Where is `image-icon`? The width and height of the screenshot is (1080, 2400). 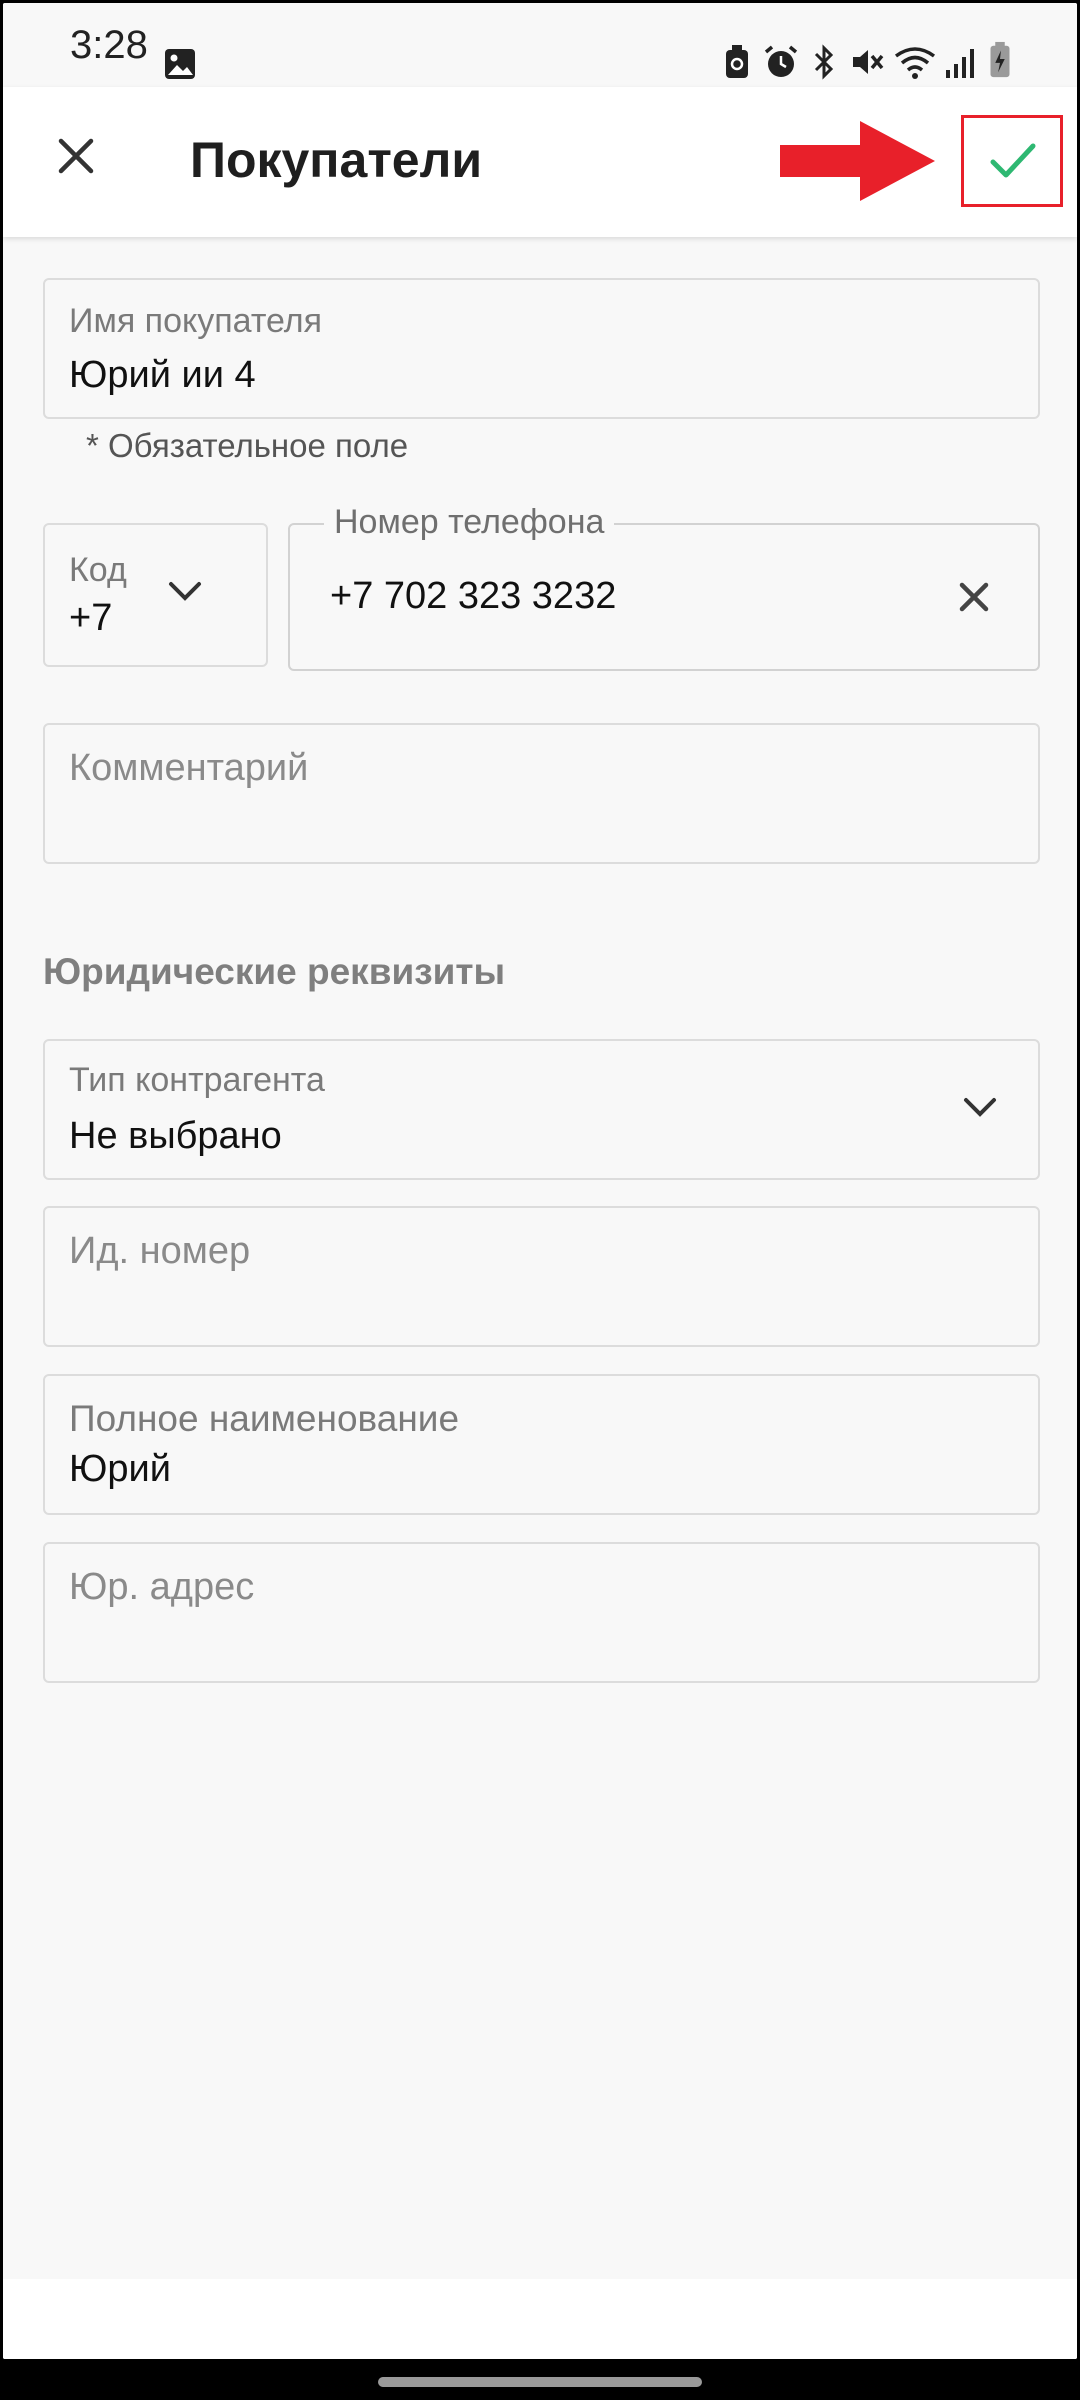
image-icon is located at coordinates (180, 64).